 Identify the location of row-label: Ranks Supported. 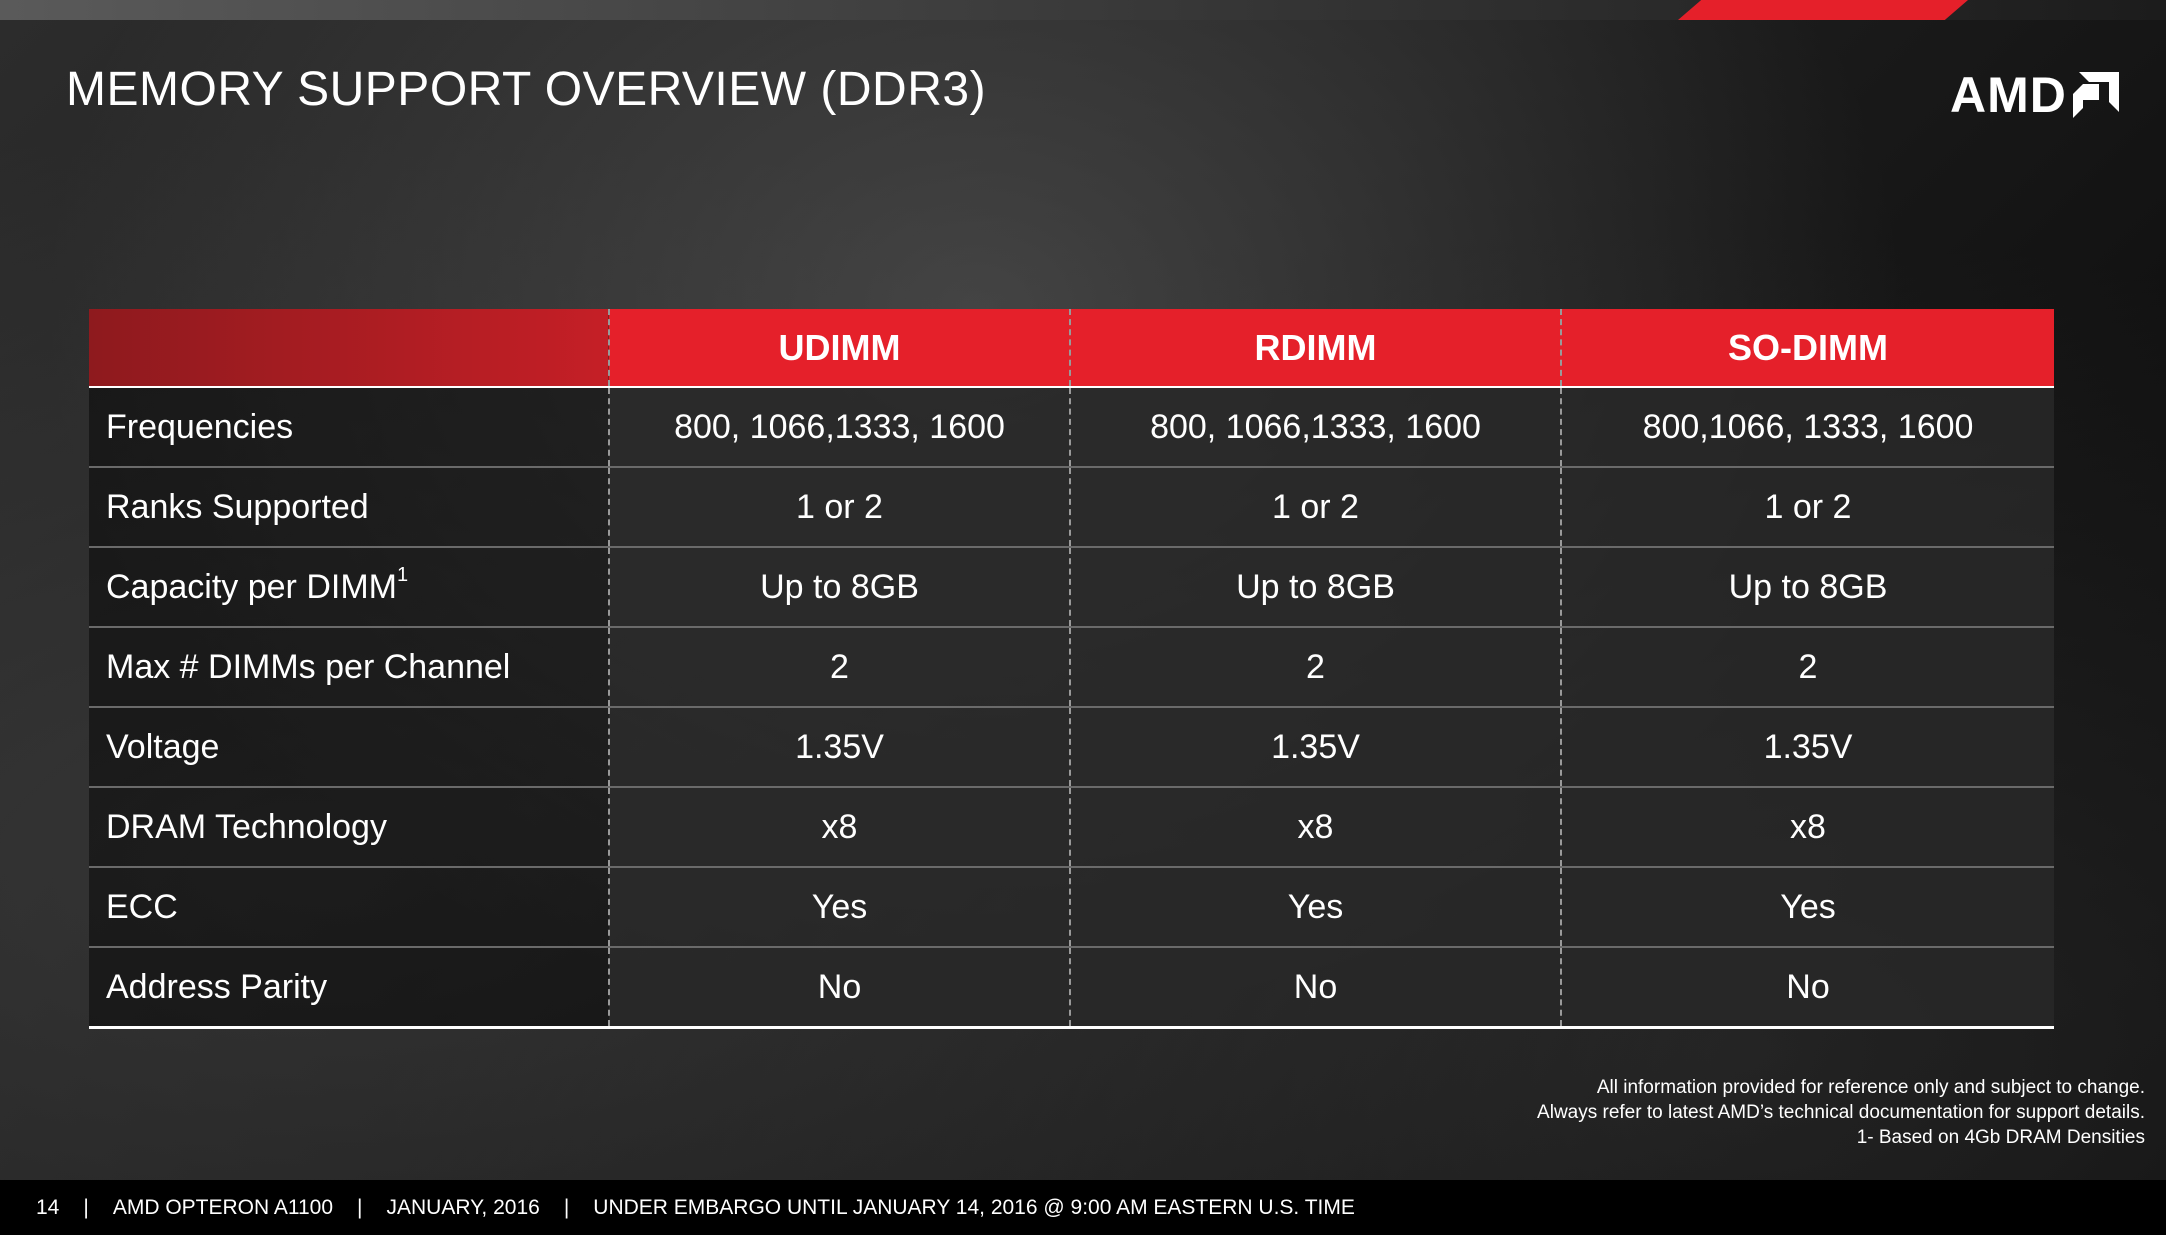
(349, 506).